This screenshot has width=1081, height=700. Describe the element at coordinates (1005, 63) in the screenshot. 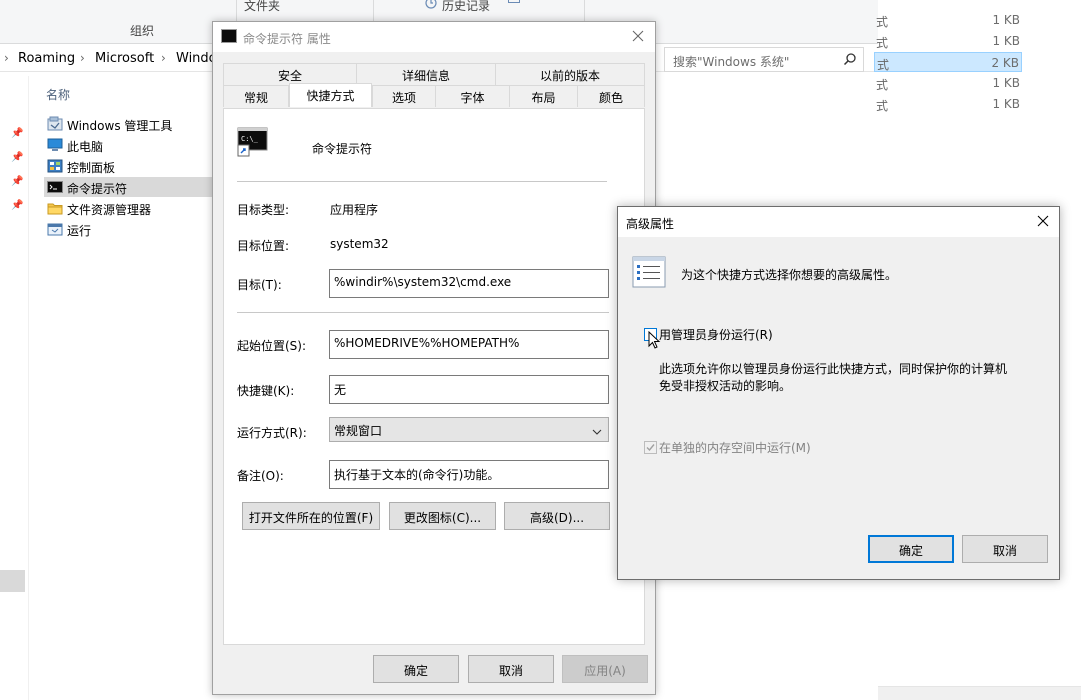

I see `file-size: 2 KB` at that location.